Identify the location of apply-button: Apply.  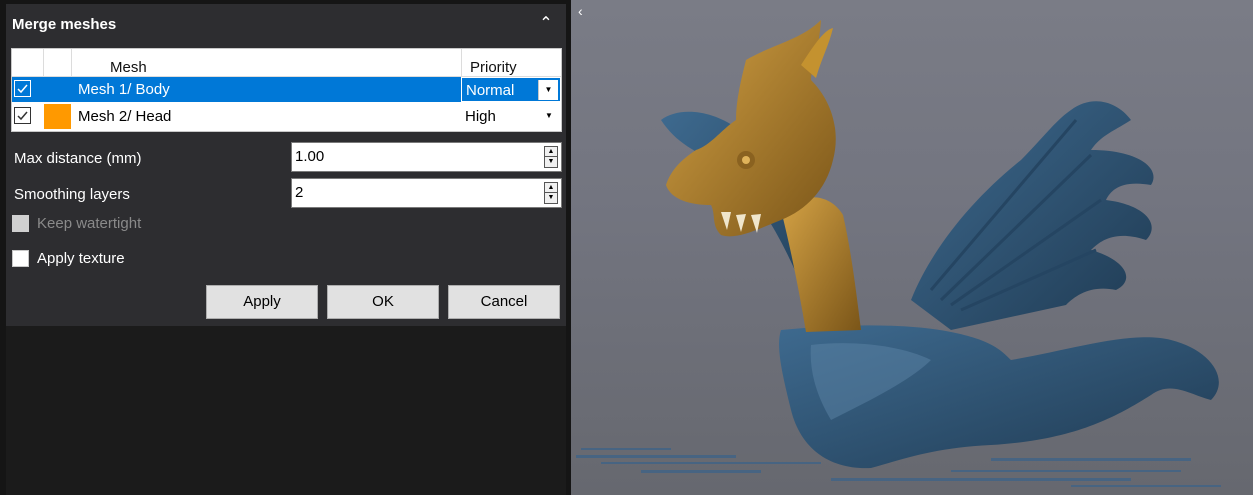
(262, 302).